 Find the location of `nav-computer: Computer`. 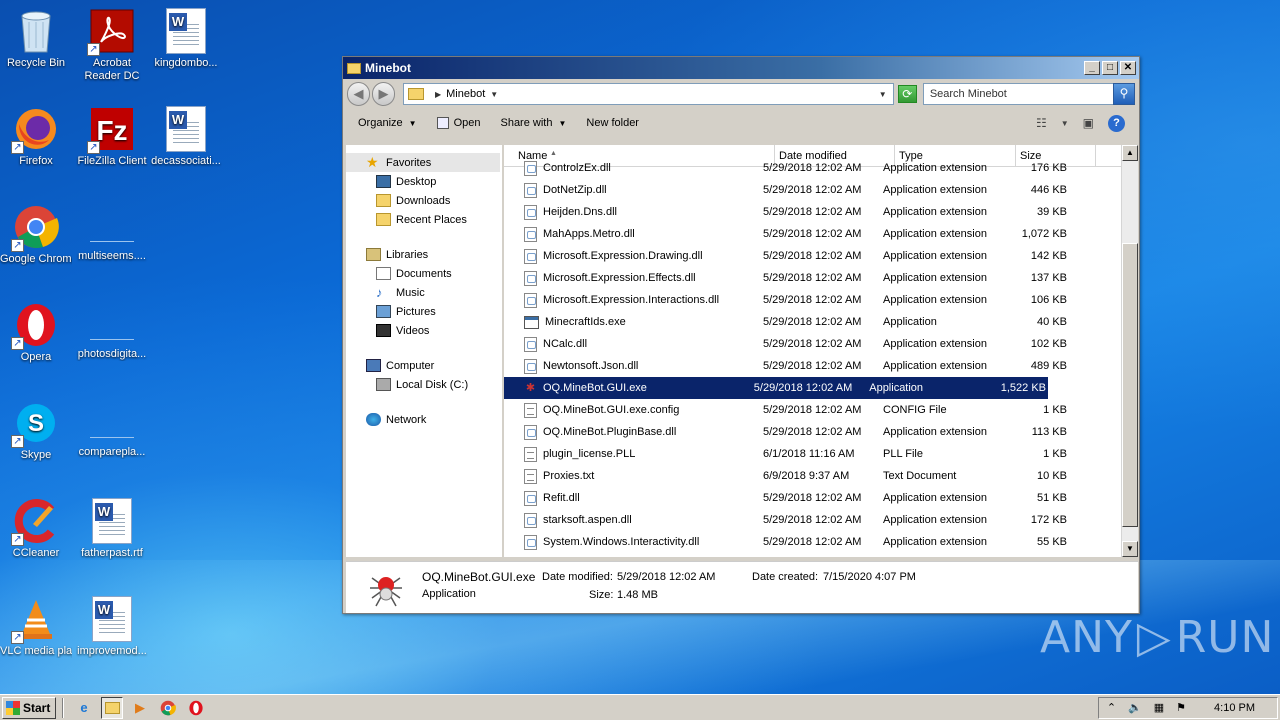

nav-computer: Computer is located at coordinates (424, 365).